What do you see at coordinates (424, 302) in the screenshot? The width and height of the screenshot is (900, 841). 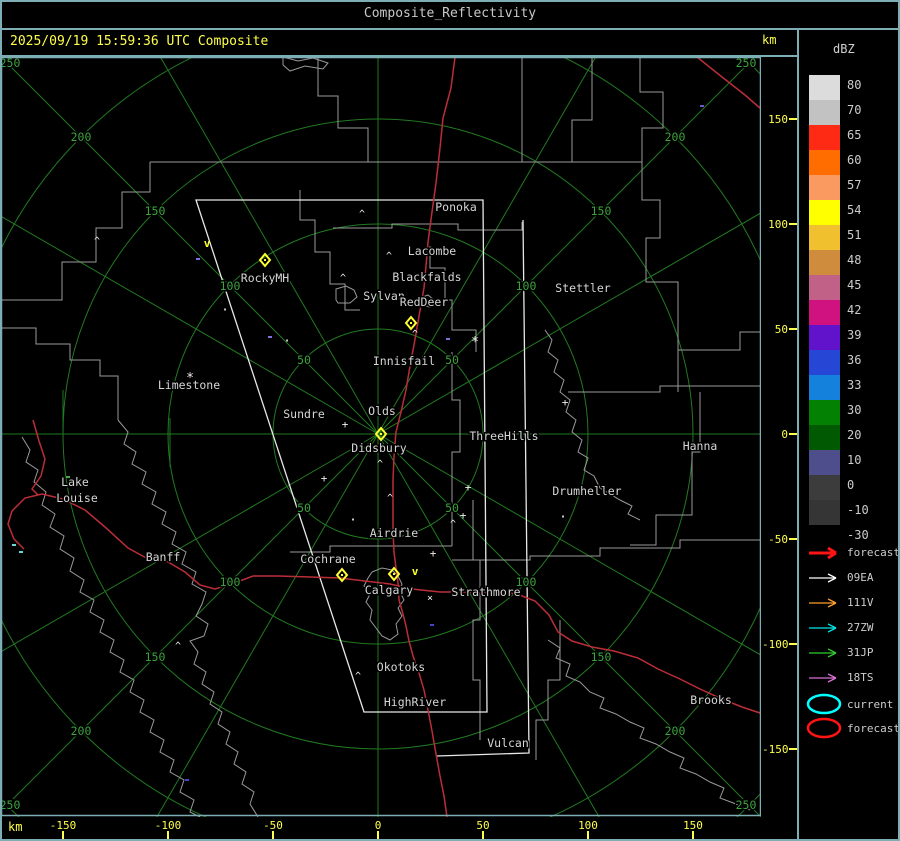 I see `city-label-RedDeer: RedDeer` at bounding box center [424, 302].